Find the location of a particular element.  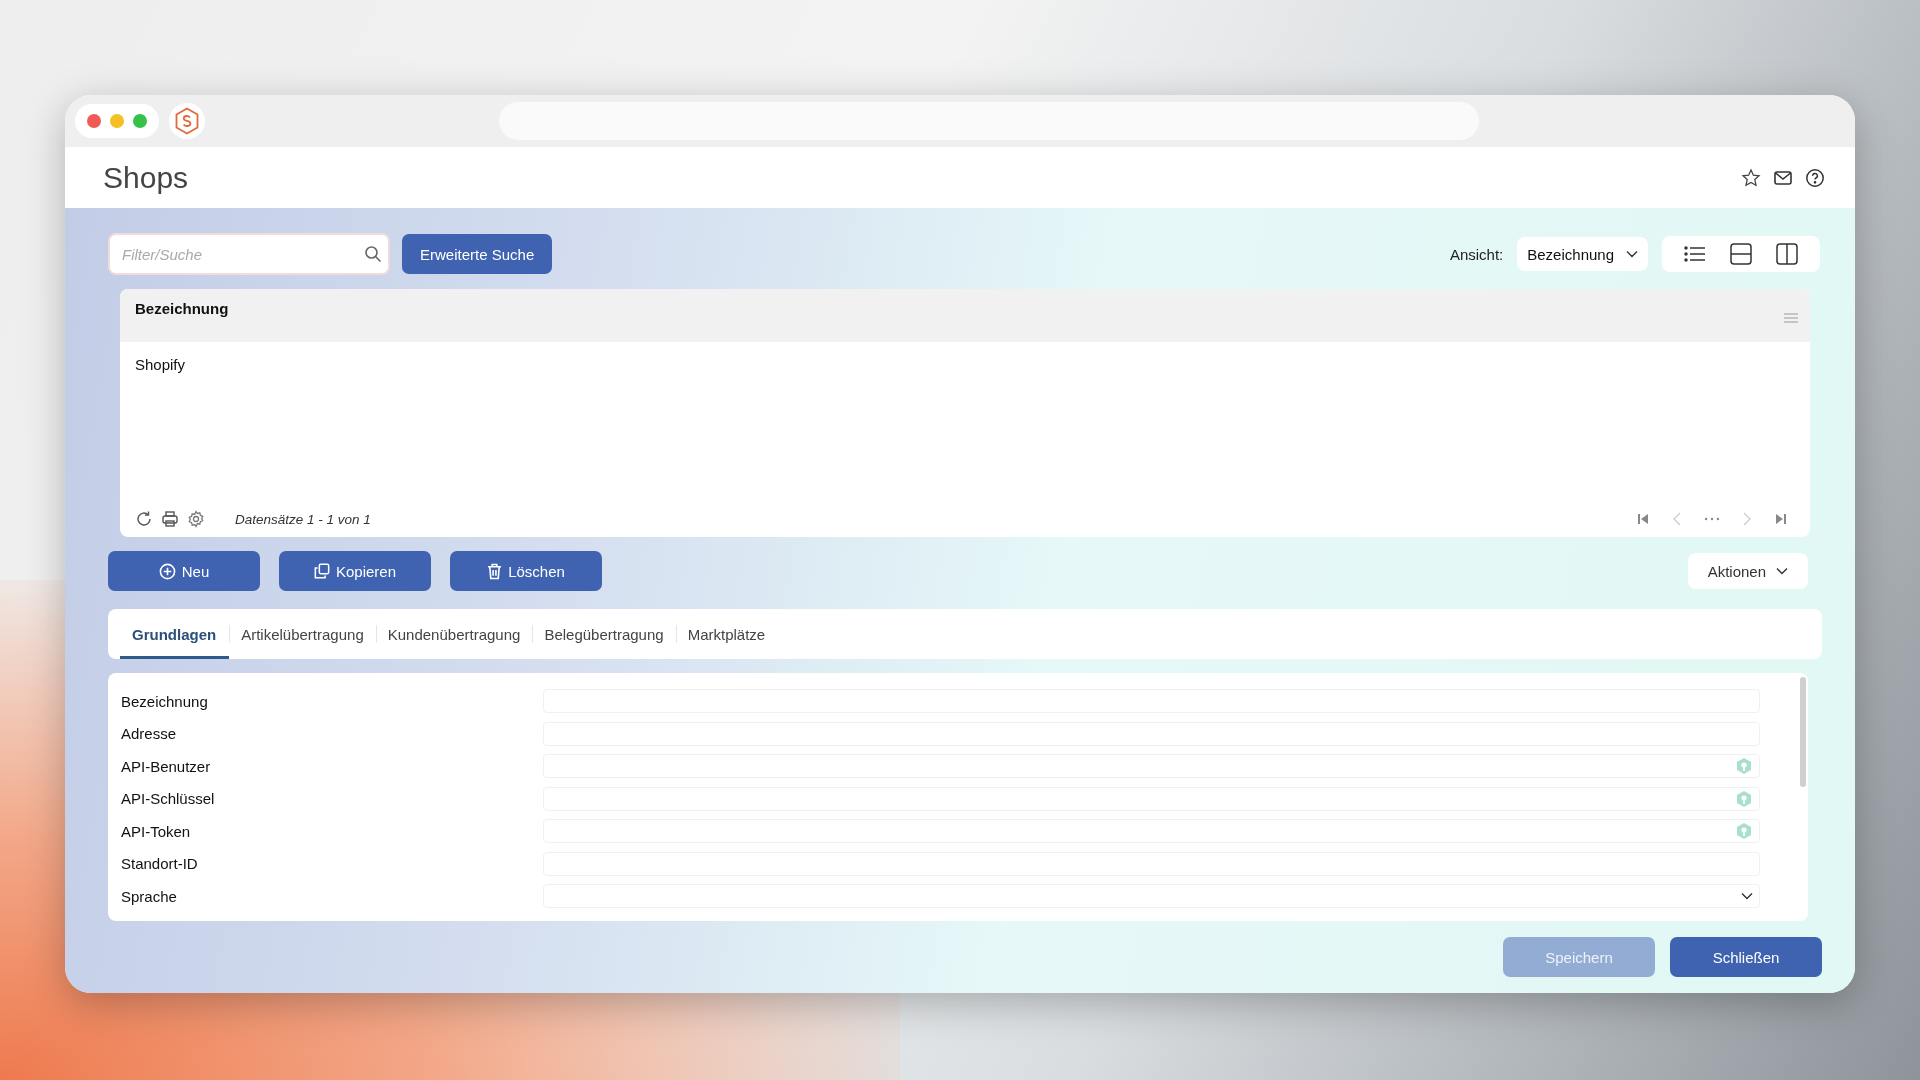

field-label: API-Token is located at coordinates (156, 831).